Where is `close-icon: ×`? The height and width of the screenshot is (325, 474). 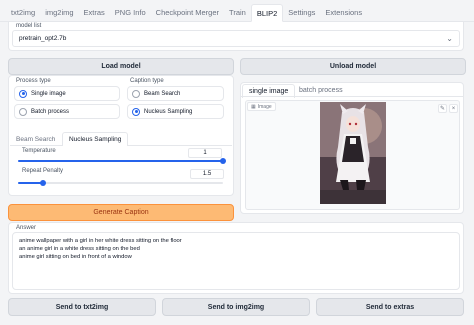
close-icon: × is located at coordinates (453, 108).